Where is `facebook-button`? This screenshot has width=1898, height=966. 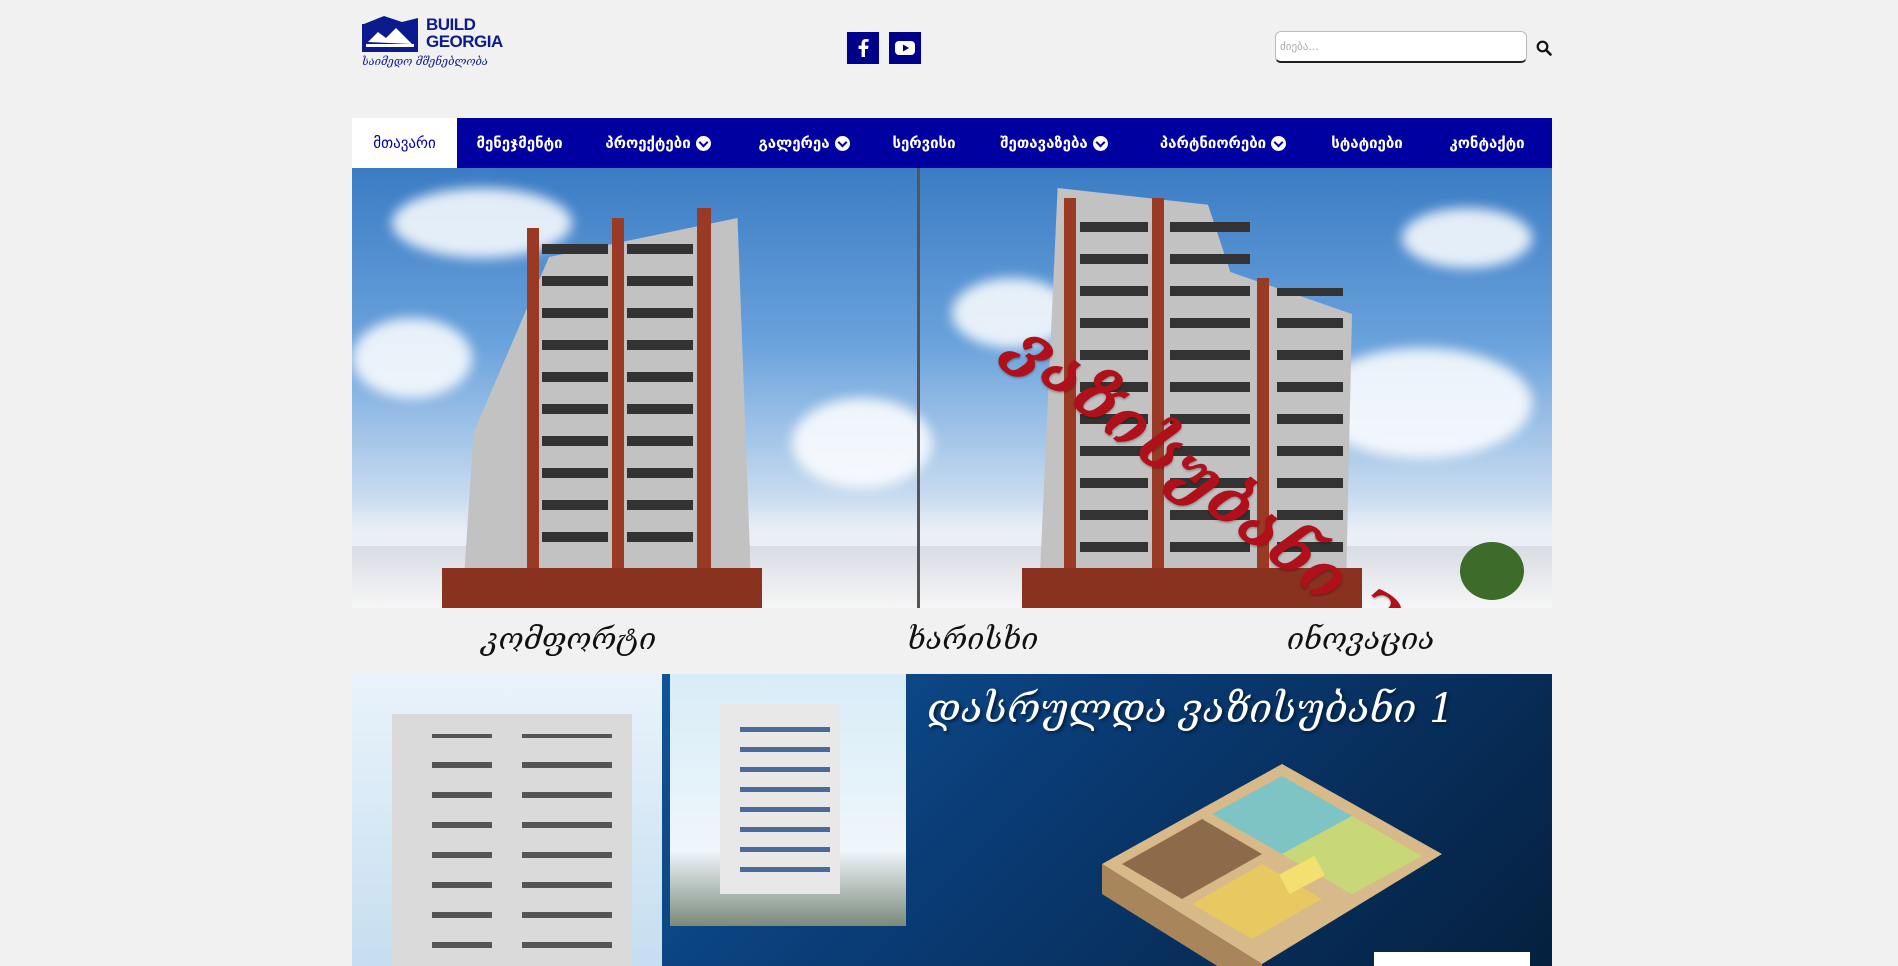 facebook-button is located at coordinates (863, 48).